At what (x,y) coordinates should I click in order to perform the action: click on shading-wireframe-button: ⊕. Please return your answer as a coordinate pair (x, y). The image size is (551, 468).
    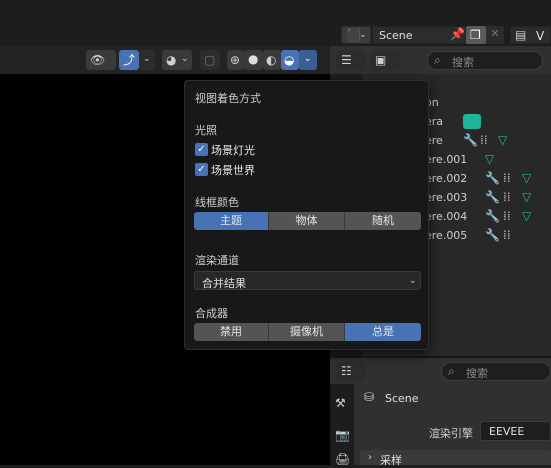
    Looking at the image, I should click on (236, 60).